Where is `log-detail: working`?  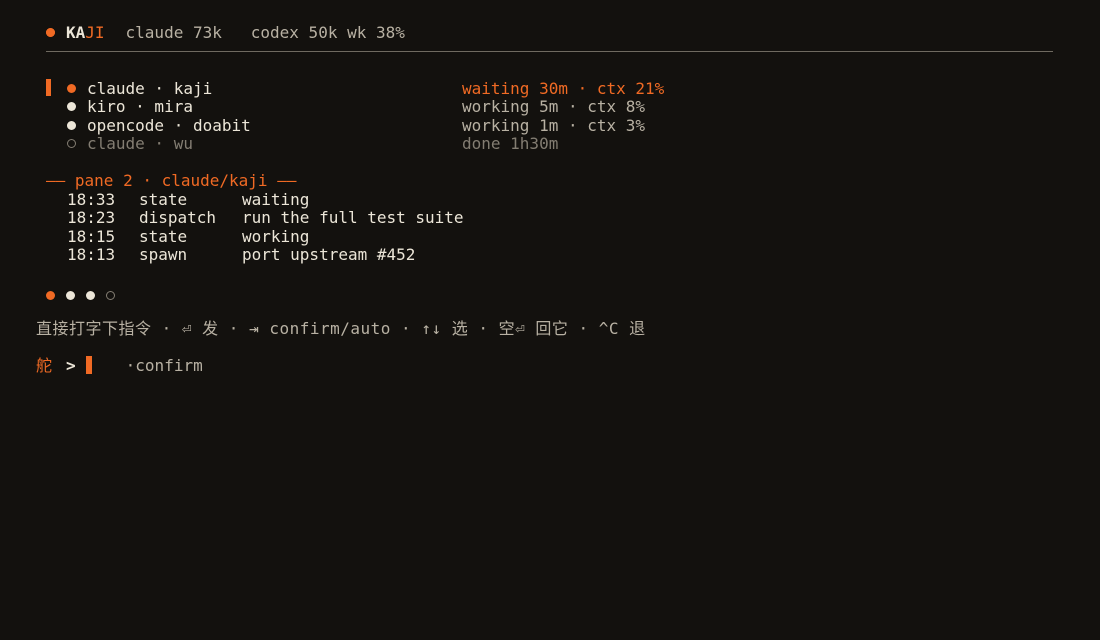 log-detail: working is located at coordinates (276, 236).